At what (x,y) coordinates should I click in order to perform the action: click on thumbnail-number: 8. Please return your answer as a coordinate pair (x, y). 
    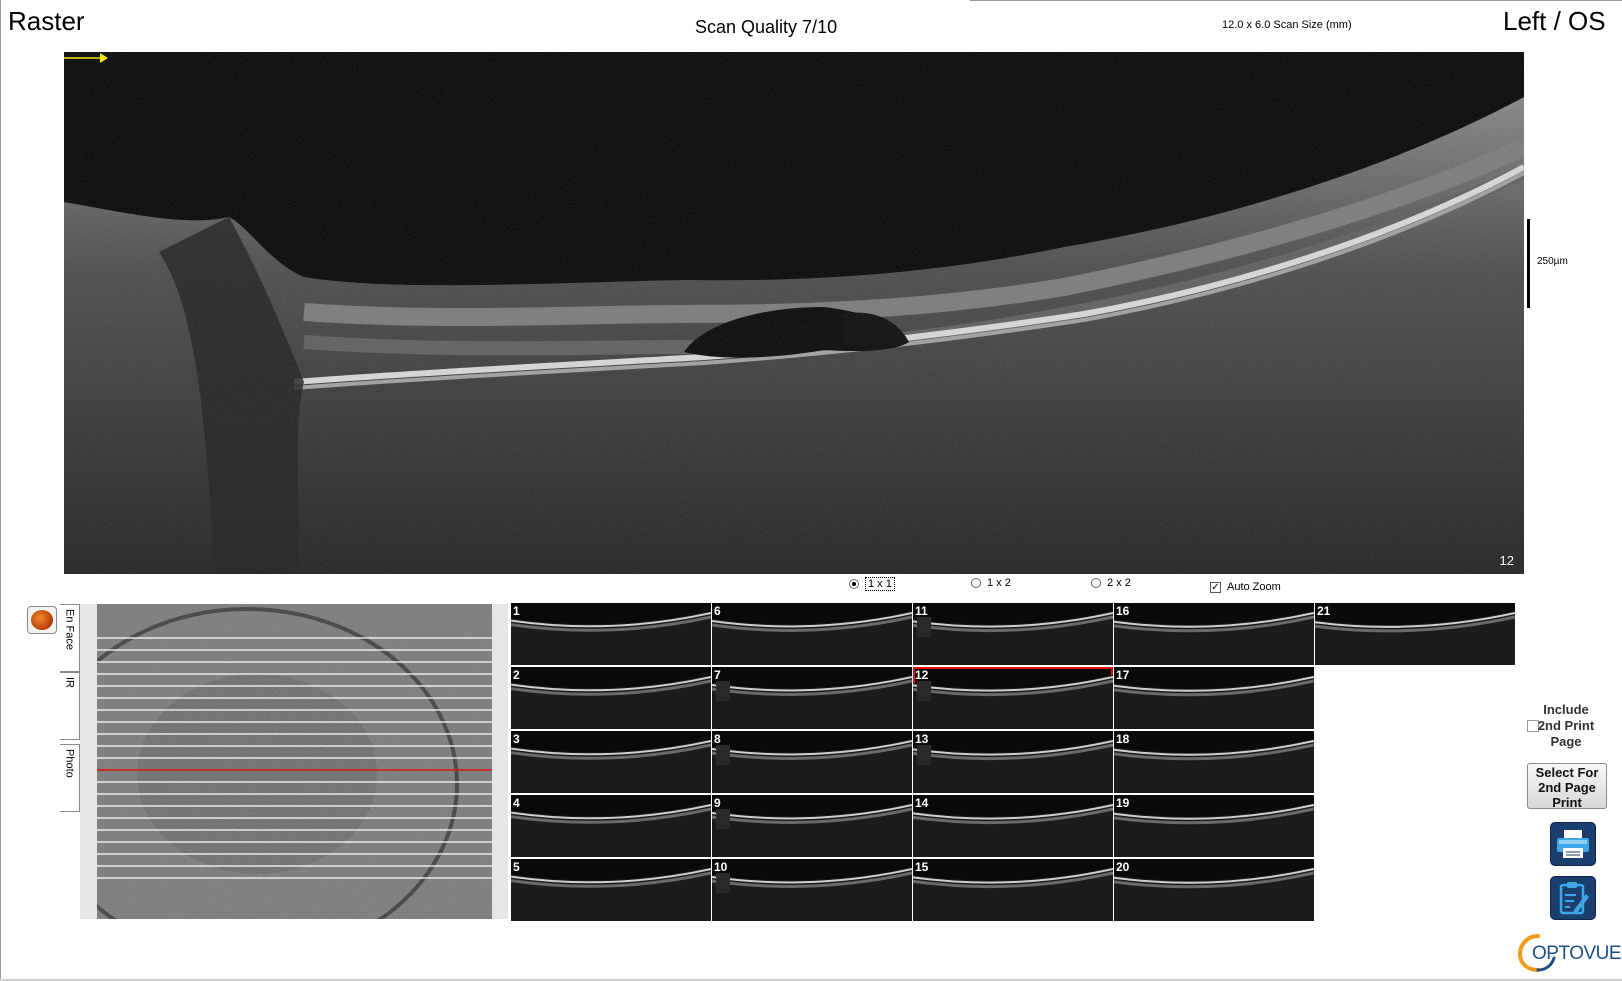
    Looking at the image, I should click on (717, 739).